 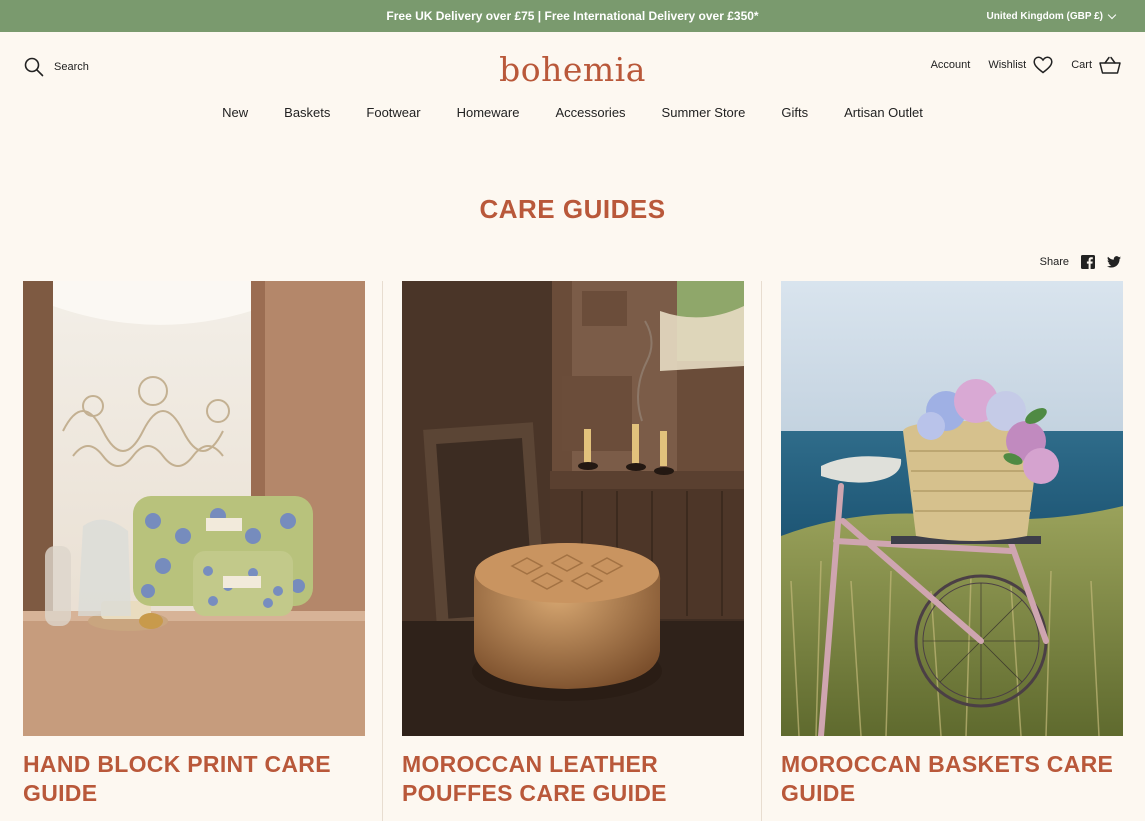 I want to click on share-label: Share, so click(x=1054, y=262).